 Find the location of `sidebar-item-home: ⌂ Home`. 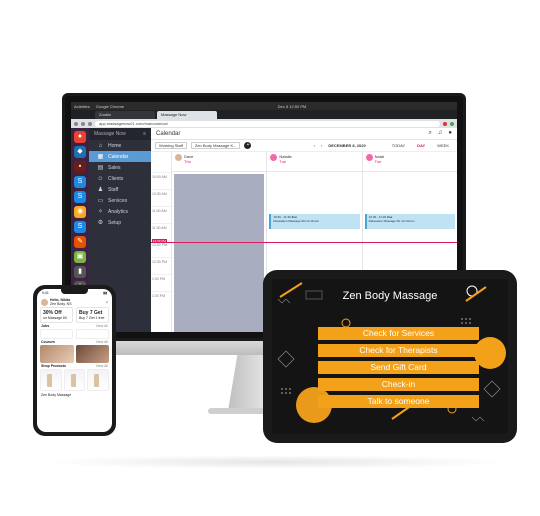

sidebar-item-home: ⌂ Home is located at coordinates (120, 145).